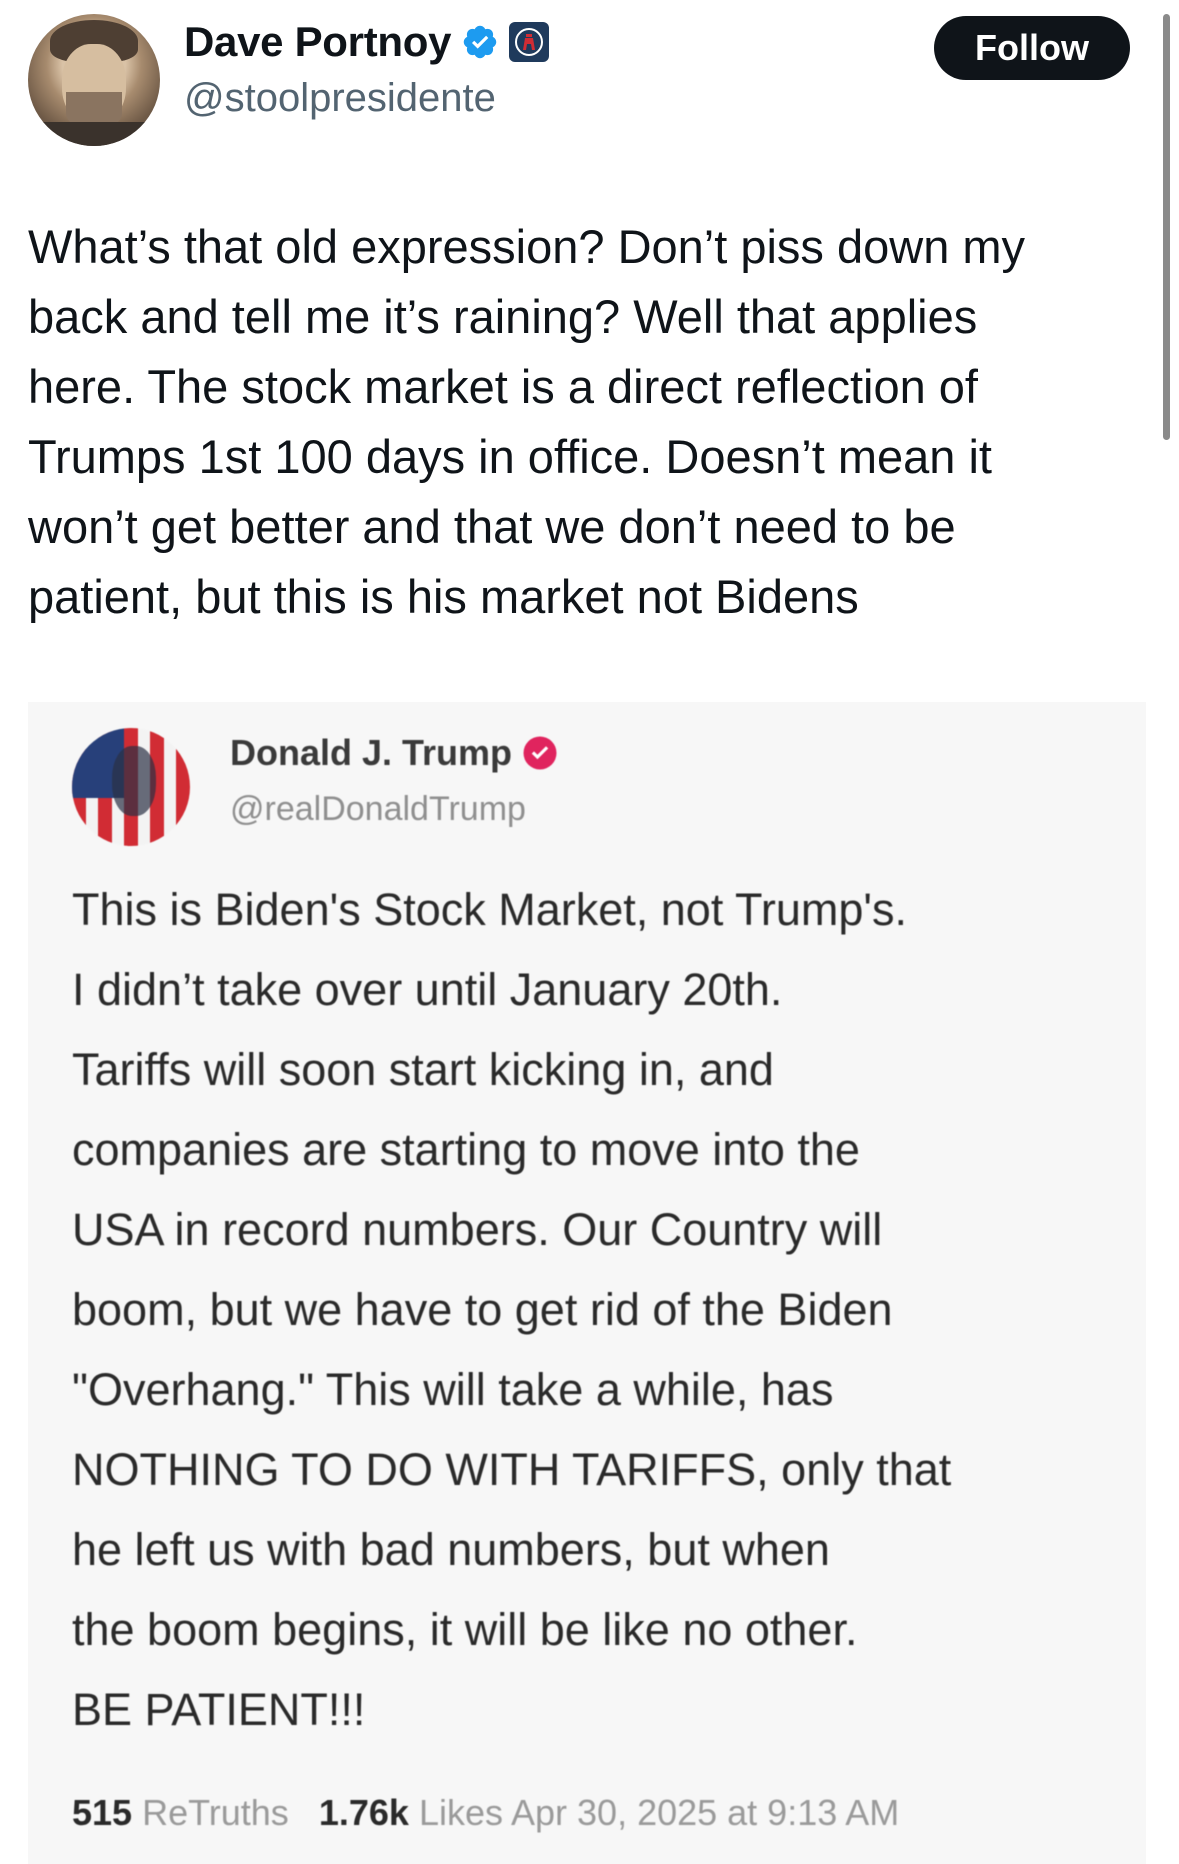 This screenshot has height=1864, width=1179. Describe the element at coordinates (529, 42) in the screenshot. I see `barstool-icon` at that location.